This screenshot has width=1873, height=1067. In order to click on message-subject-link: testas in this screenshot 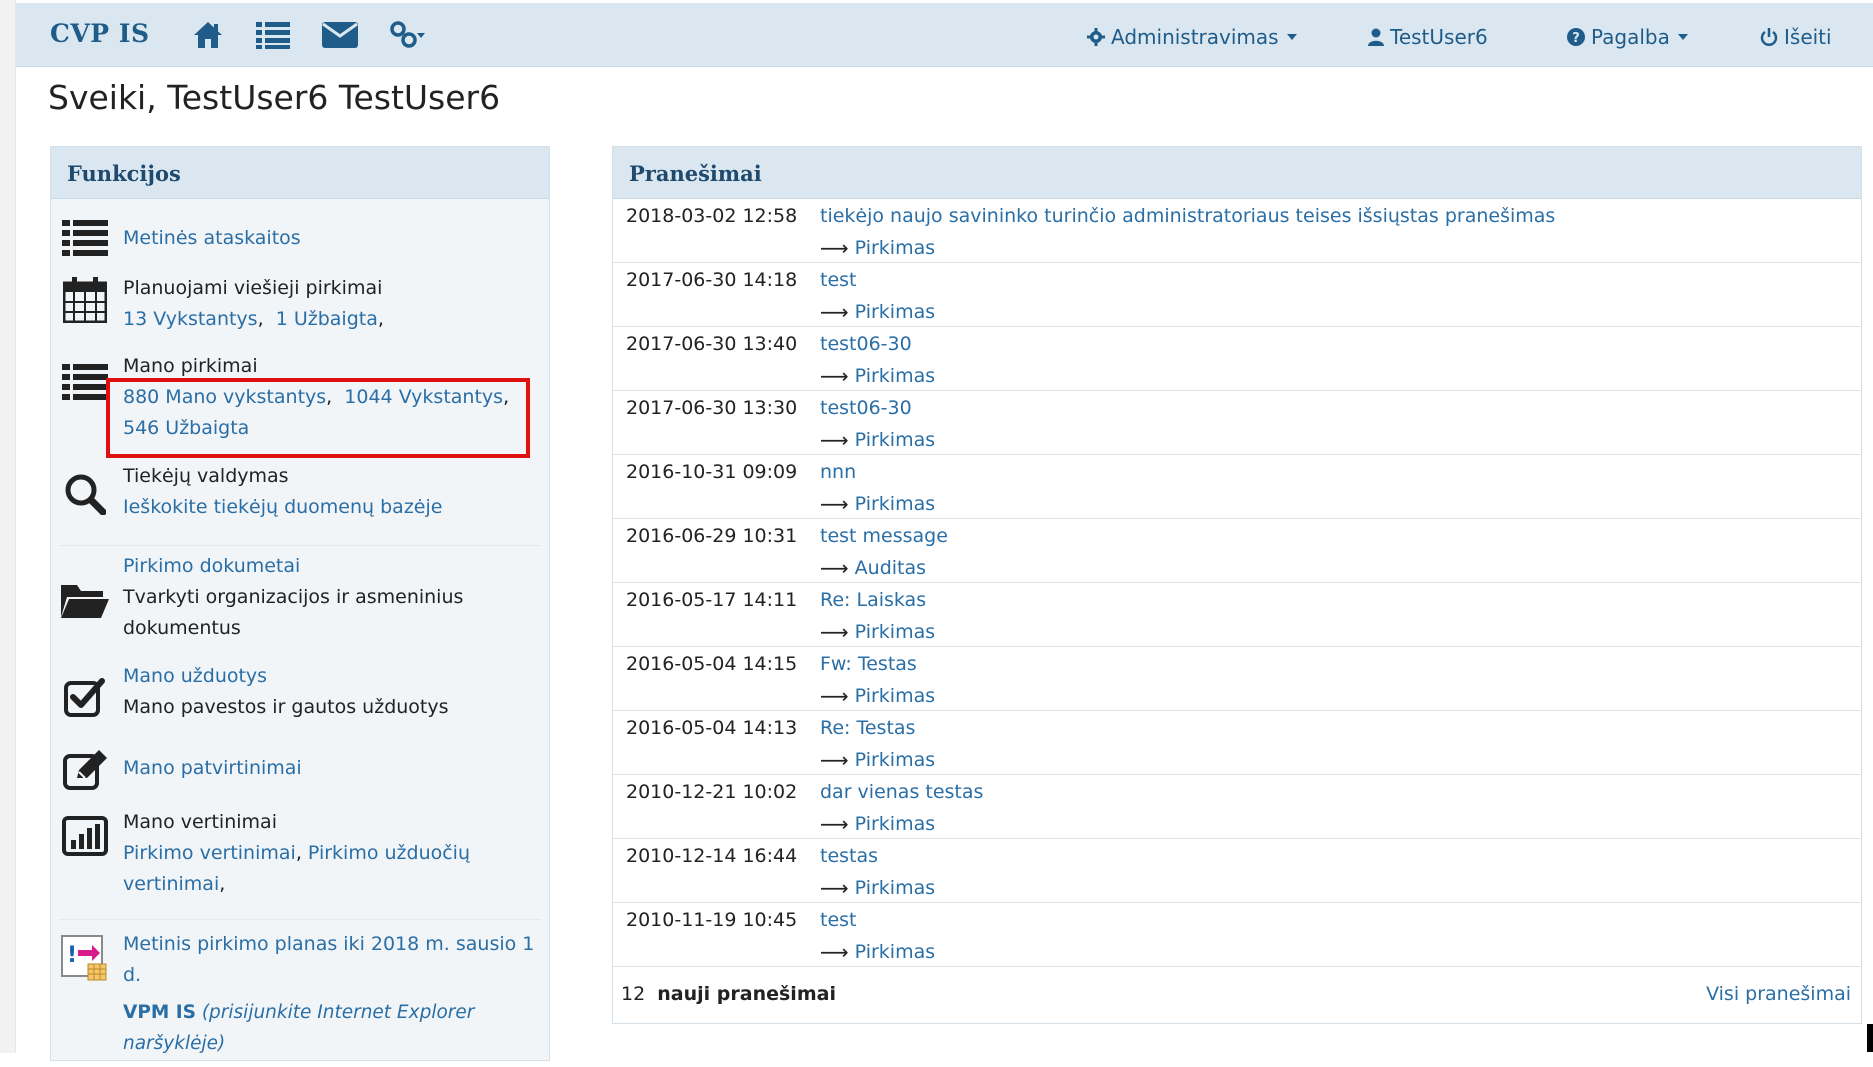, I will do `click(849, 856)`.